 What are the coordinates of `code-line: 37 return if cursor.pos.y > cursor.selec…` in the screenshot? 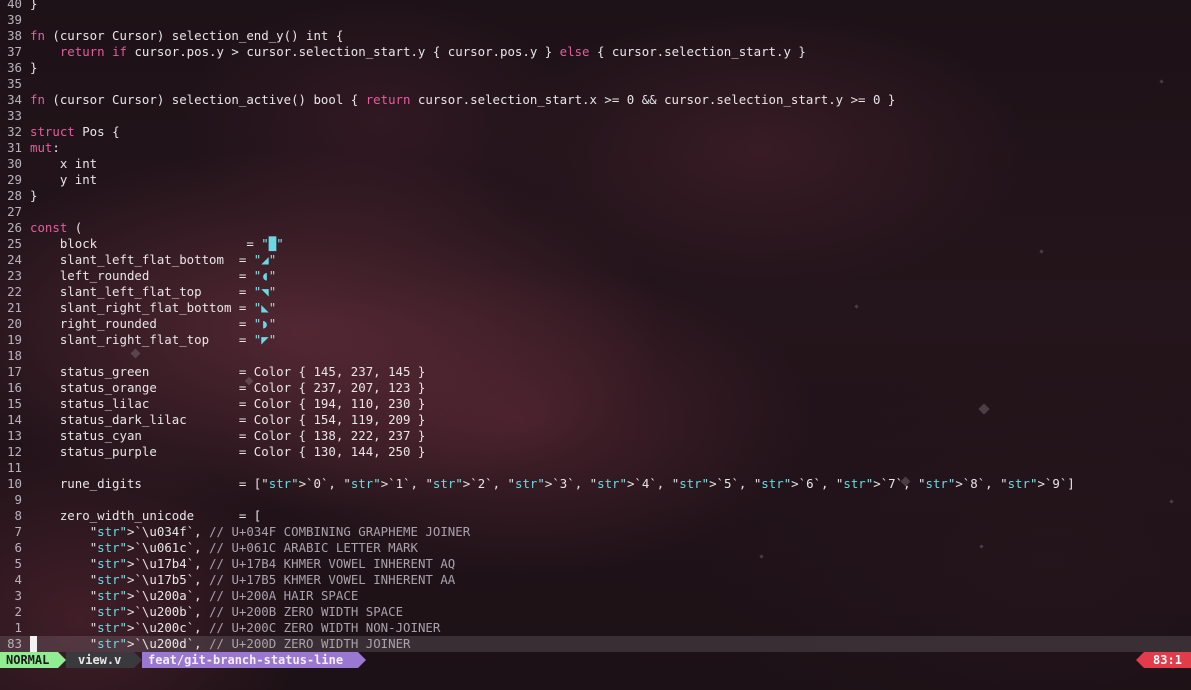 It's located at (595, 52).